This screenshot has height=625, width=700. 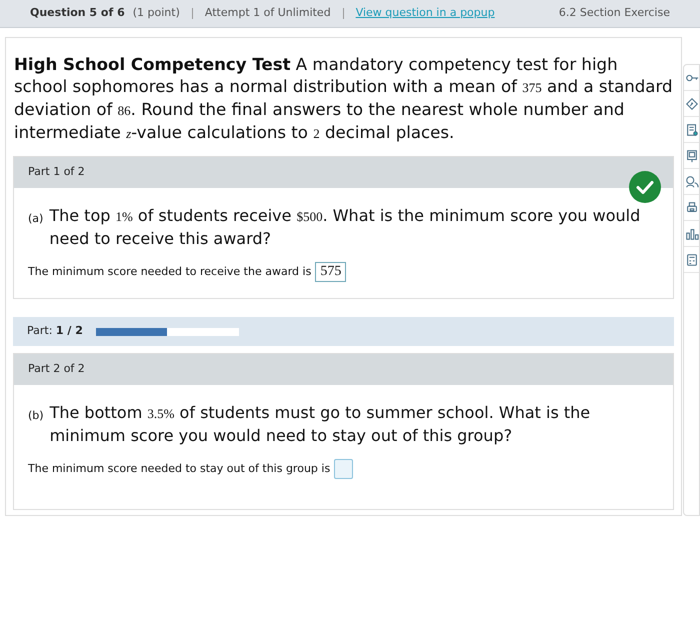 I want to click on answer-prompt: The minimum score needed to stay out of this group is, so click(x=179, y=468).